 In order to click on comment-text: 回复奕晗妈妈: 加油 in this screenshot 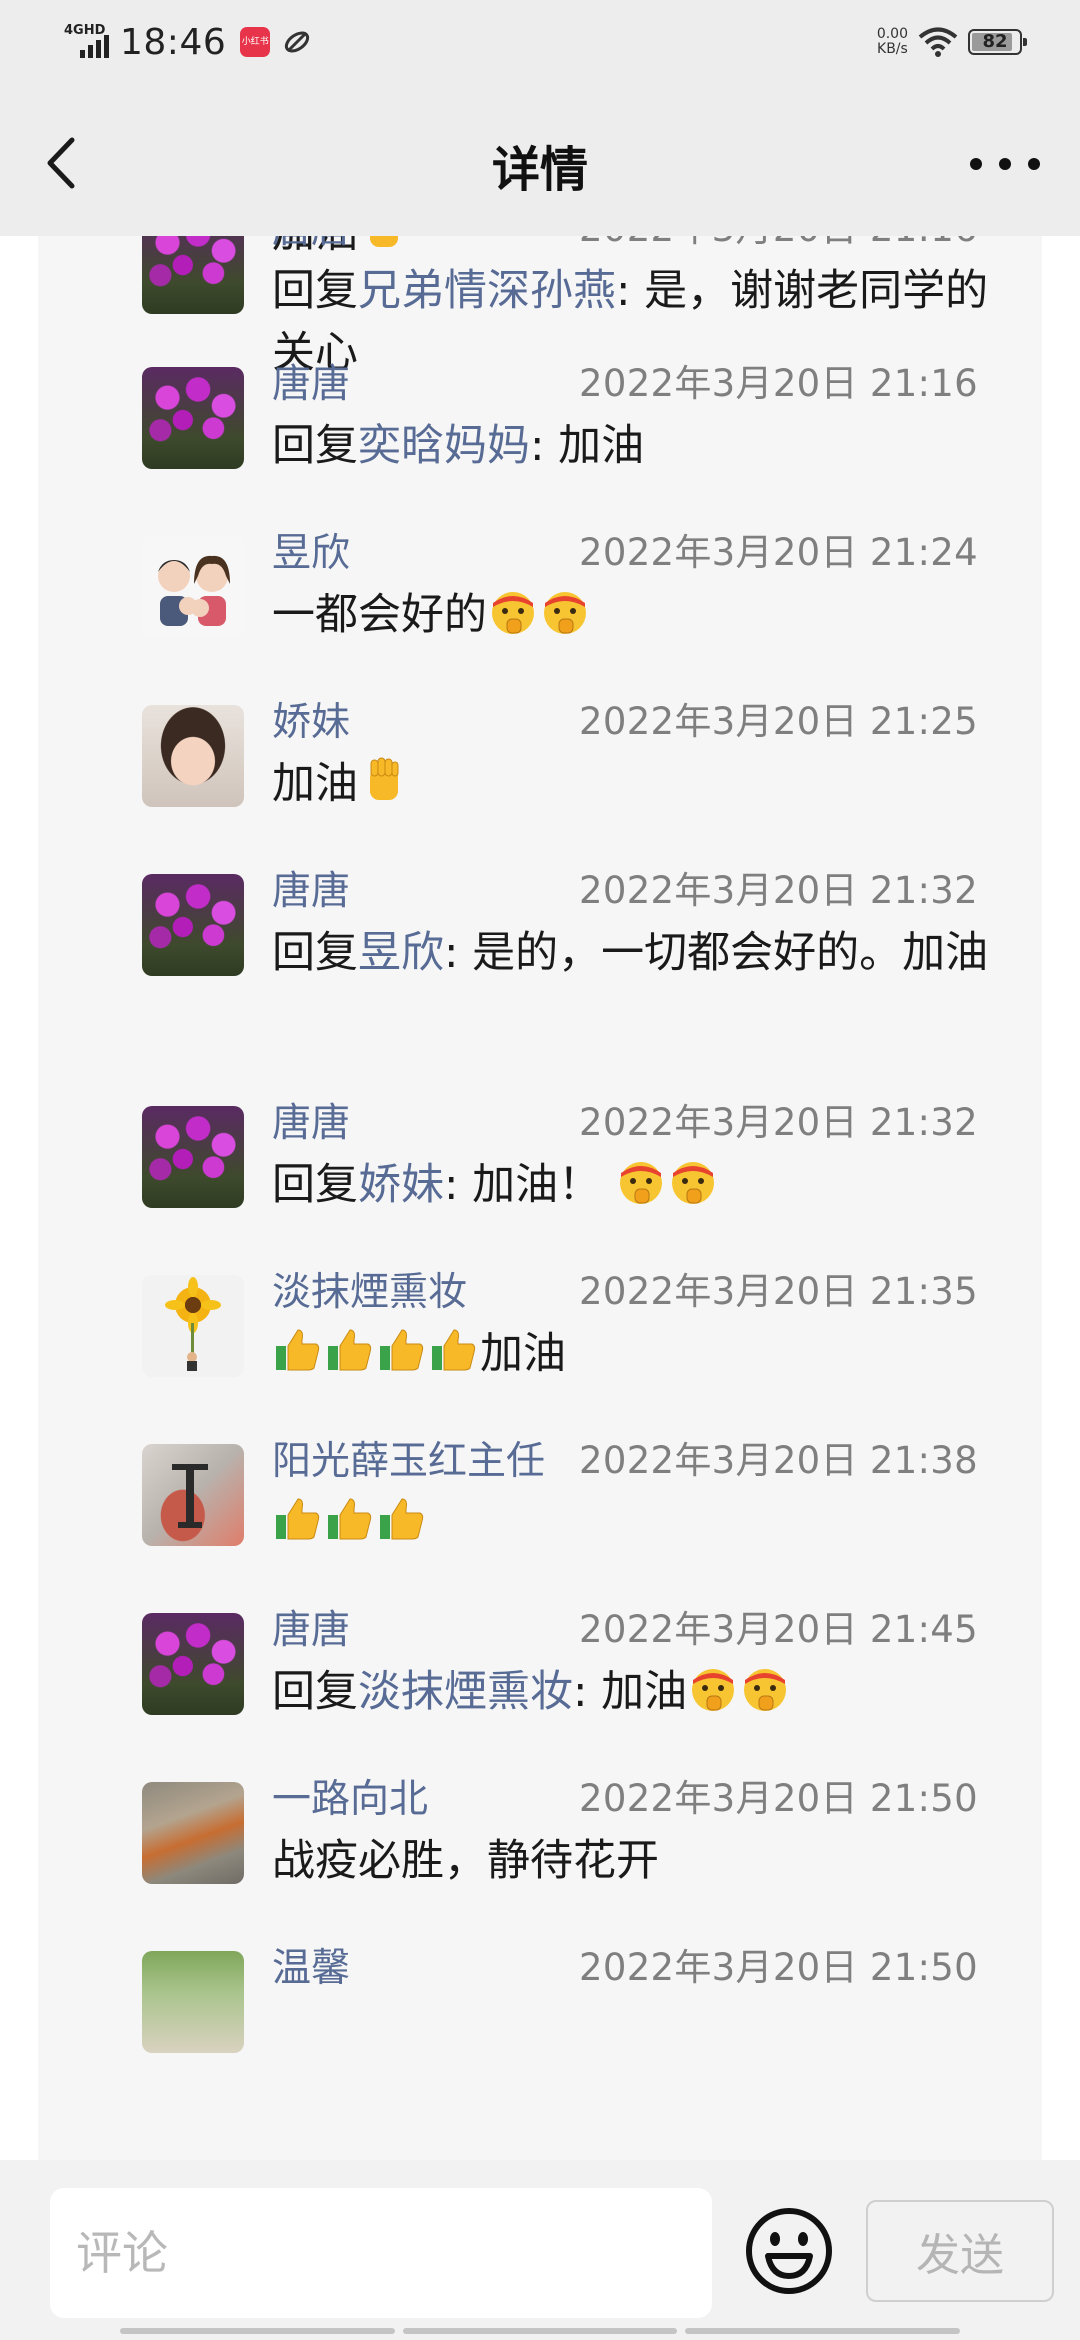, I will do `click(642, 446)`.